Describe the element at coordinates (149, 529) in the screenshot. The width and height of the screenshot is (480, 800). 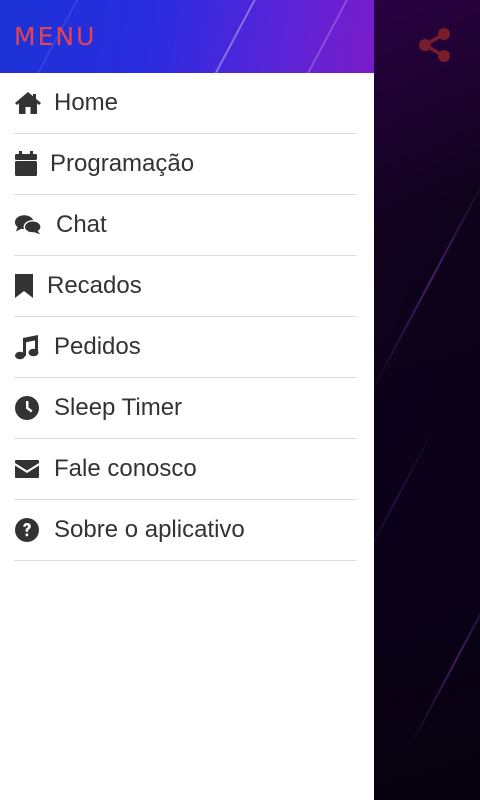
I see `menu-item-label: Sobre o aplicativo` at that location.